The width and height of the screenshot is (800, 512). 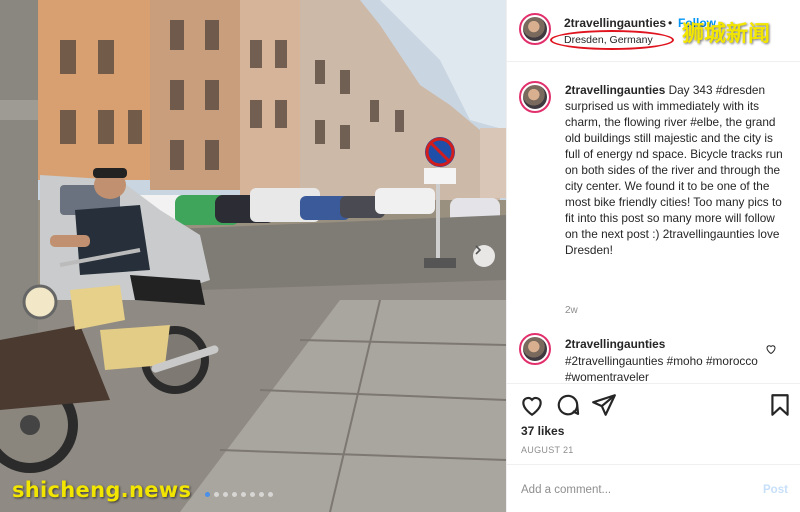 What do you see at coordinates (571, 310) in the screenshot?
I see `caption-timestamp: 2w` at bounding box center [571, 310].